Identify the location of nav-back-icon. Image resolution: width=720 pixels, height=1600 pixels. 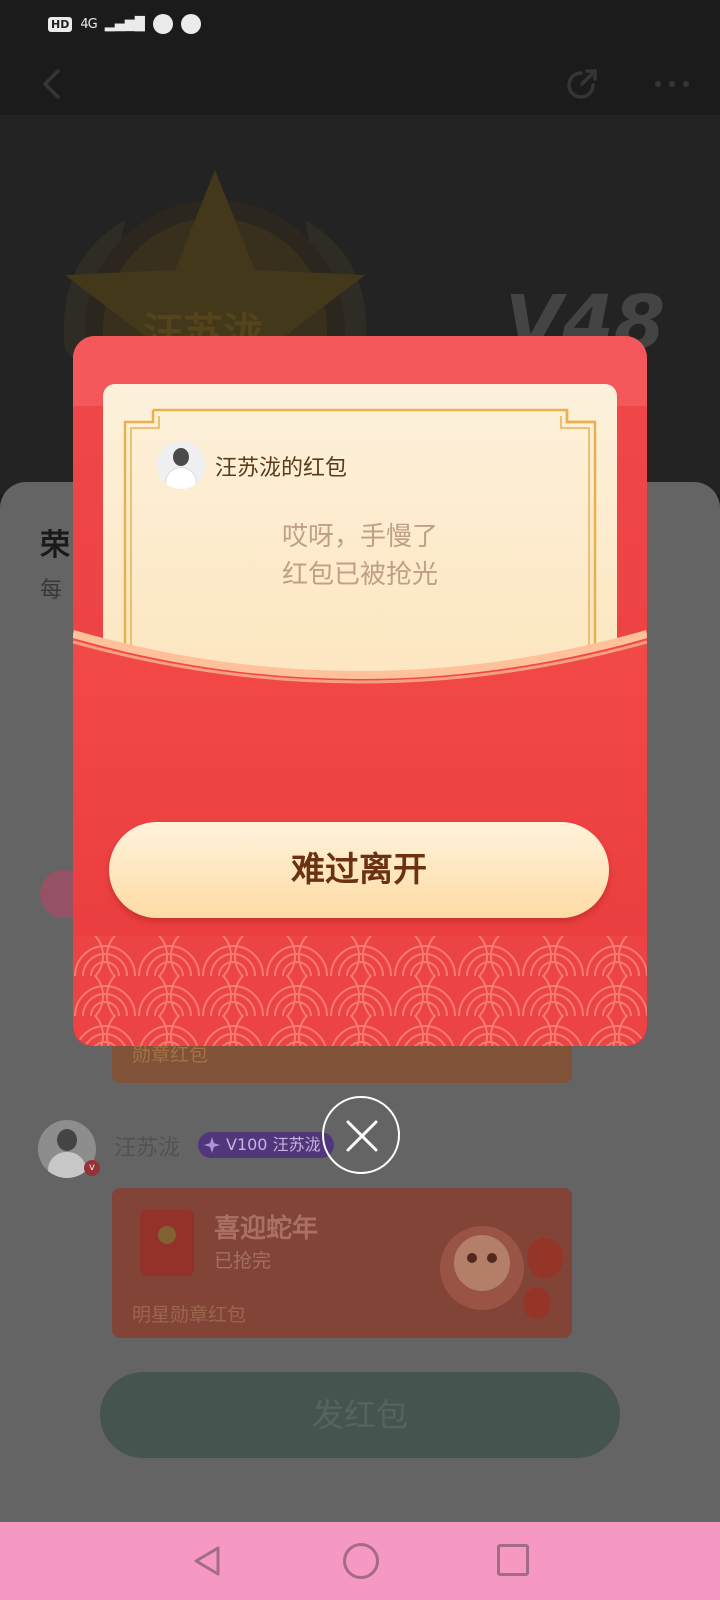
(207, 1561).